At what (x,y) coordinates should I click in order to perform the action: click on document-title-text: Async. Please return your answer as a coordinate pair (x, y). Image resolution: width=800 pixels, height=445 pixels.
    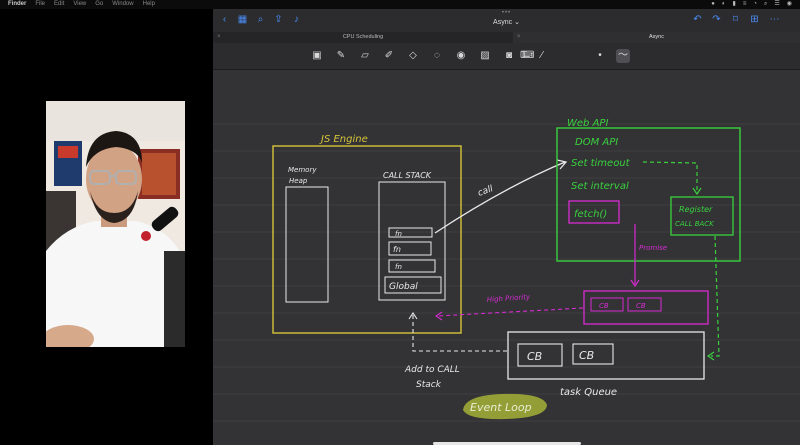
    Looking at the image, I should click on (503, 22).